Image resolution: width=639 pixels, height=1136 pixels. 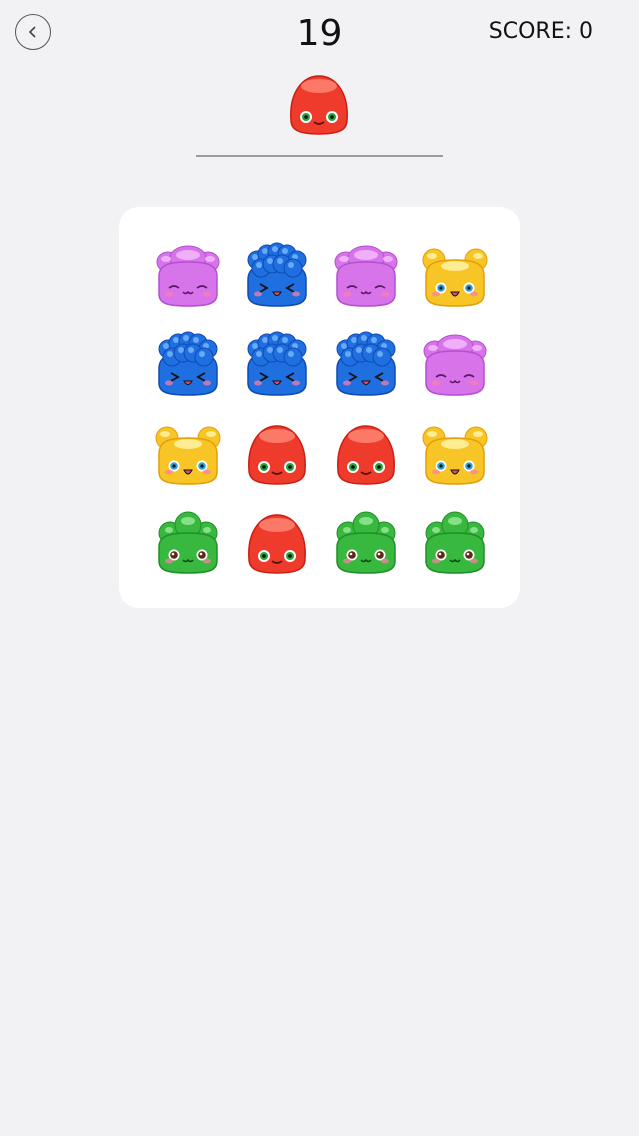 I want to click on divider, so click(x=319, y=156).